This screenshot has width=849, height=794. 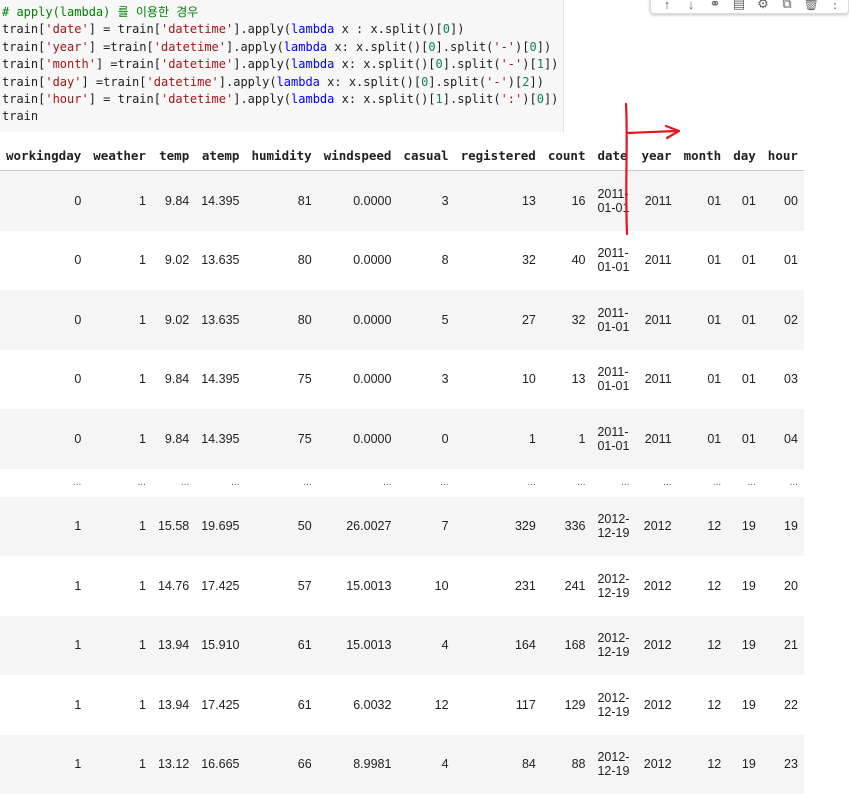 I want to click on more-icon: ⋮, so click(x=835, y=7).